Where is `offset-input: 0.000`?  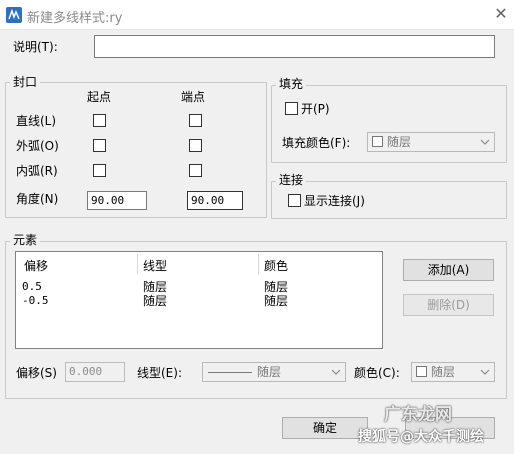 offset-input: 0.000 is located at coordinates (95, 372).